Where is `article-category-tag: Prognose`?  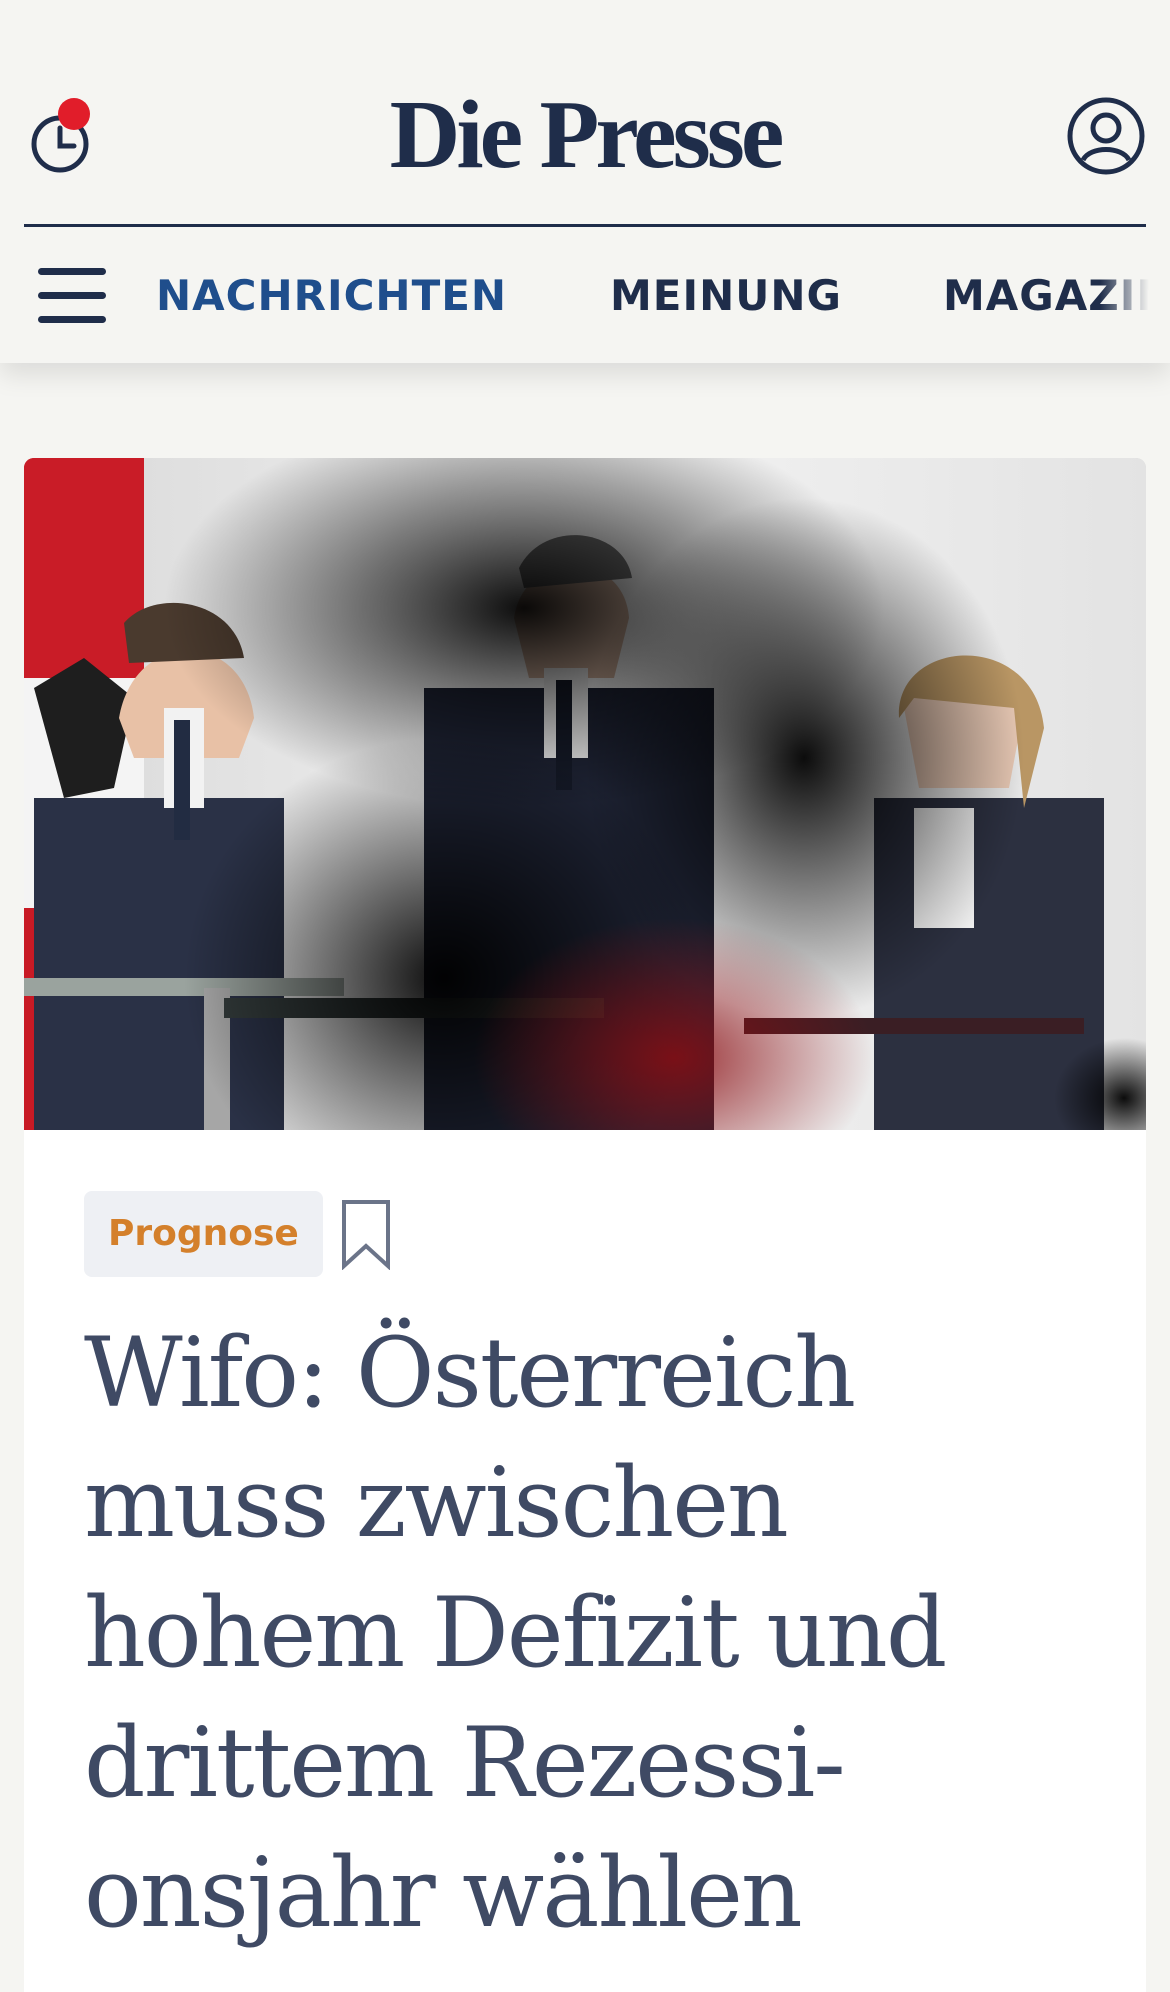
article-category-tag: Prognose is located at coordinates (203, 1234).